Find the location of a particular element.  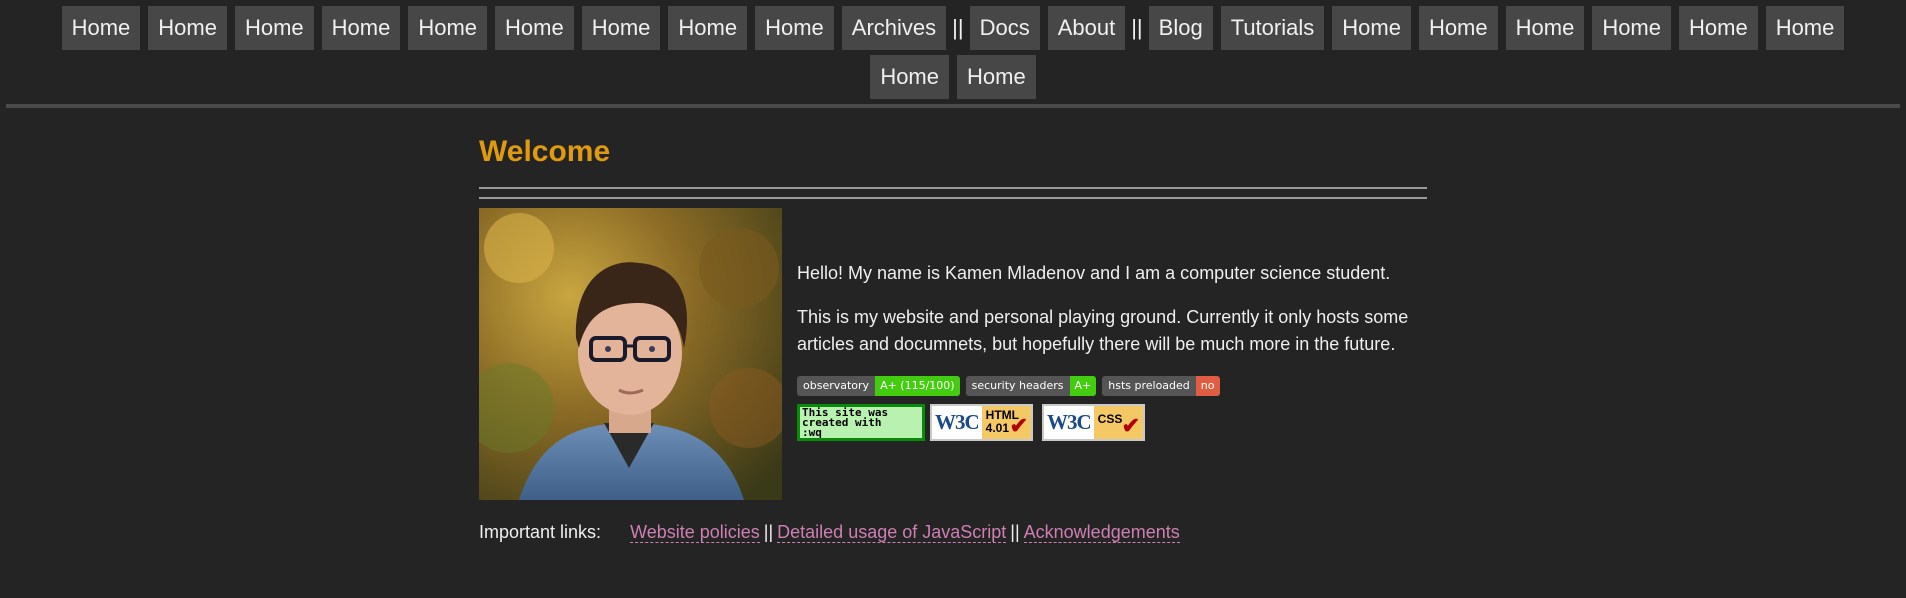

security-headers-badge: security headers A+ is located at coordinates (1031, 386).